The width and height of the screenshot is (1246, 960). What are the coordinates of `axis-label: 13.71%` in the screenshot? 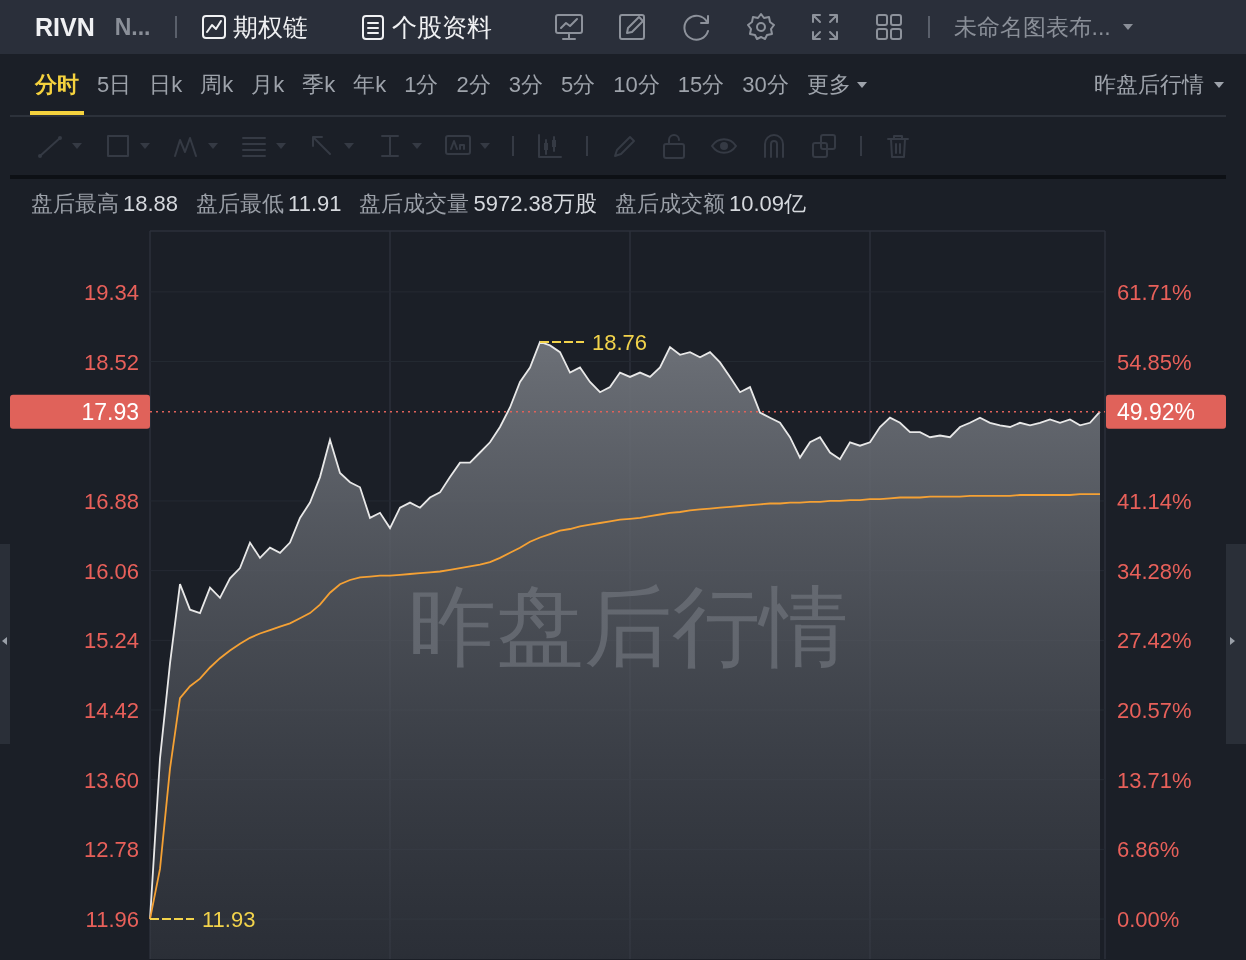 It's located at (1154, 780).